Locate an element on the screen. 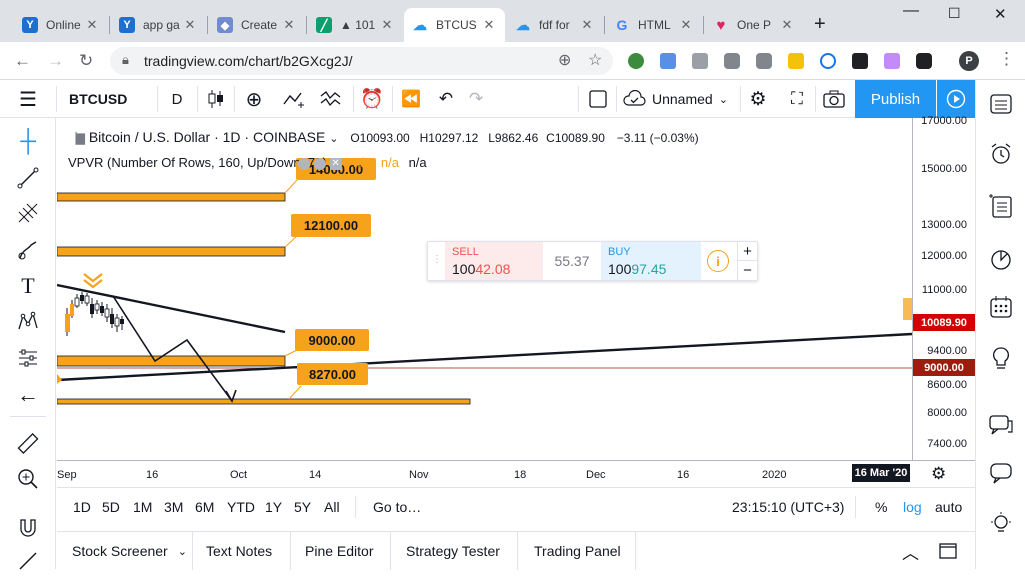 The height and width of the screenshot is (576, 1025). redo-icon: ↷ is located at coordinates (476, 99).